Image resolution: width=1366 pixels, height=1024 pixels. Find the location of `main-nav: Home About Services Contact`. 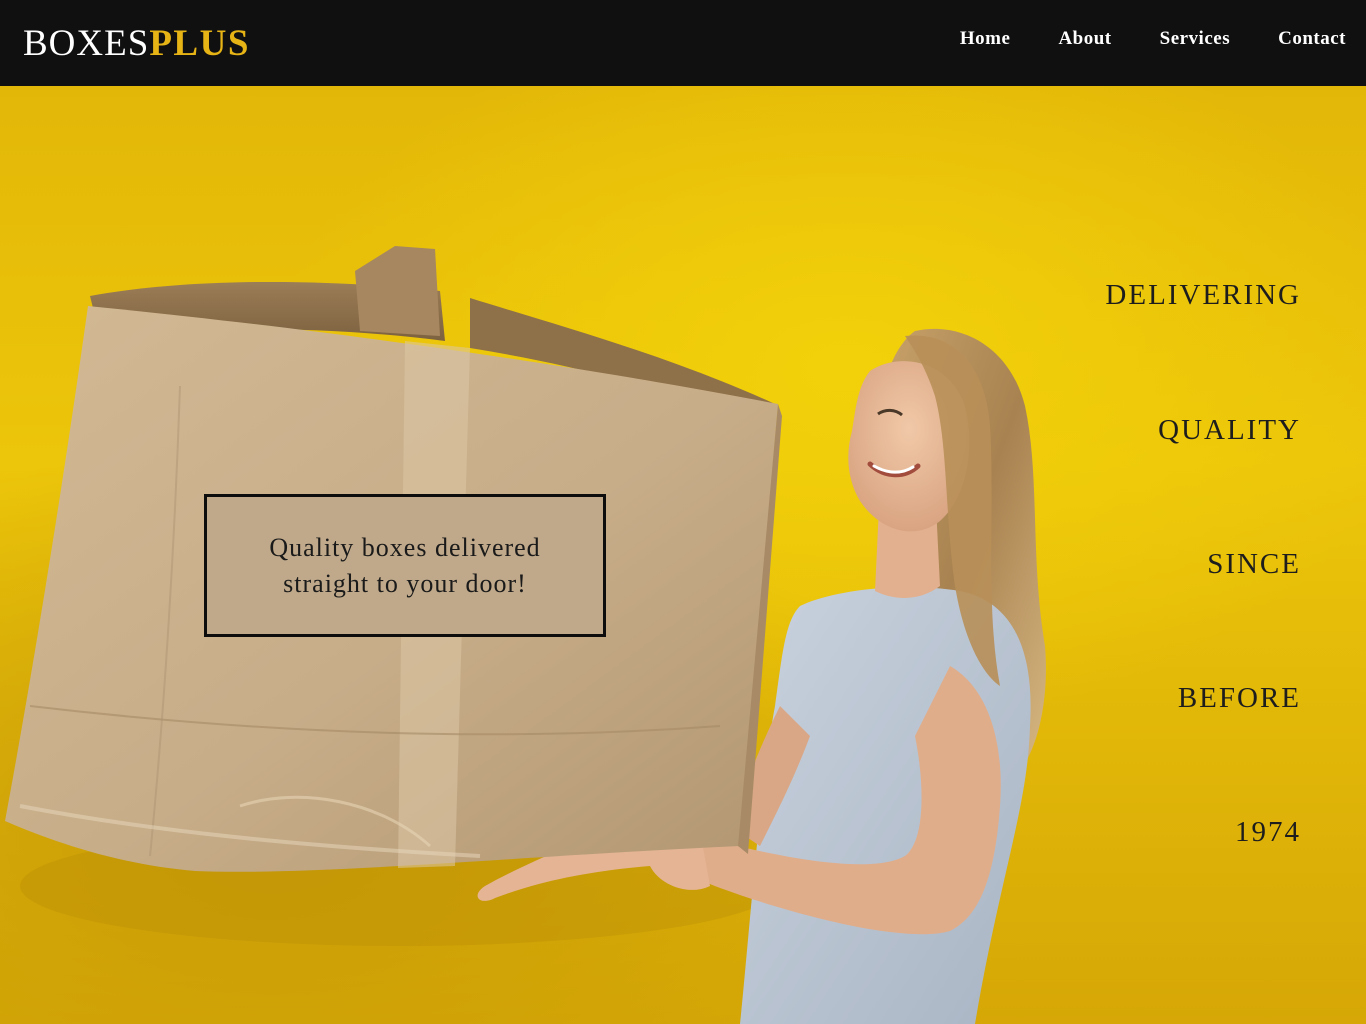

main-nav: Home About Services Contact is located at coordinates (1153, 39).